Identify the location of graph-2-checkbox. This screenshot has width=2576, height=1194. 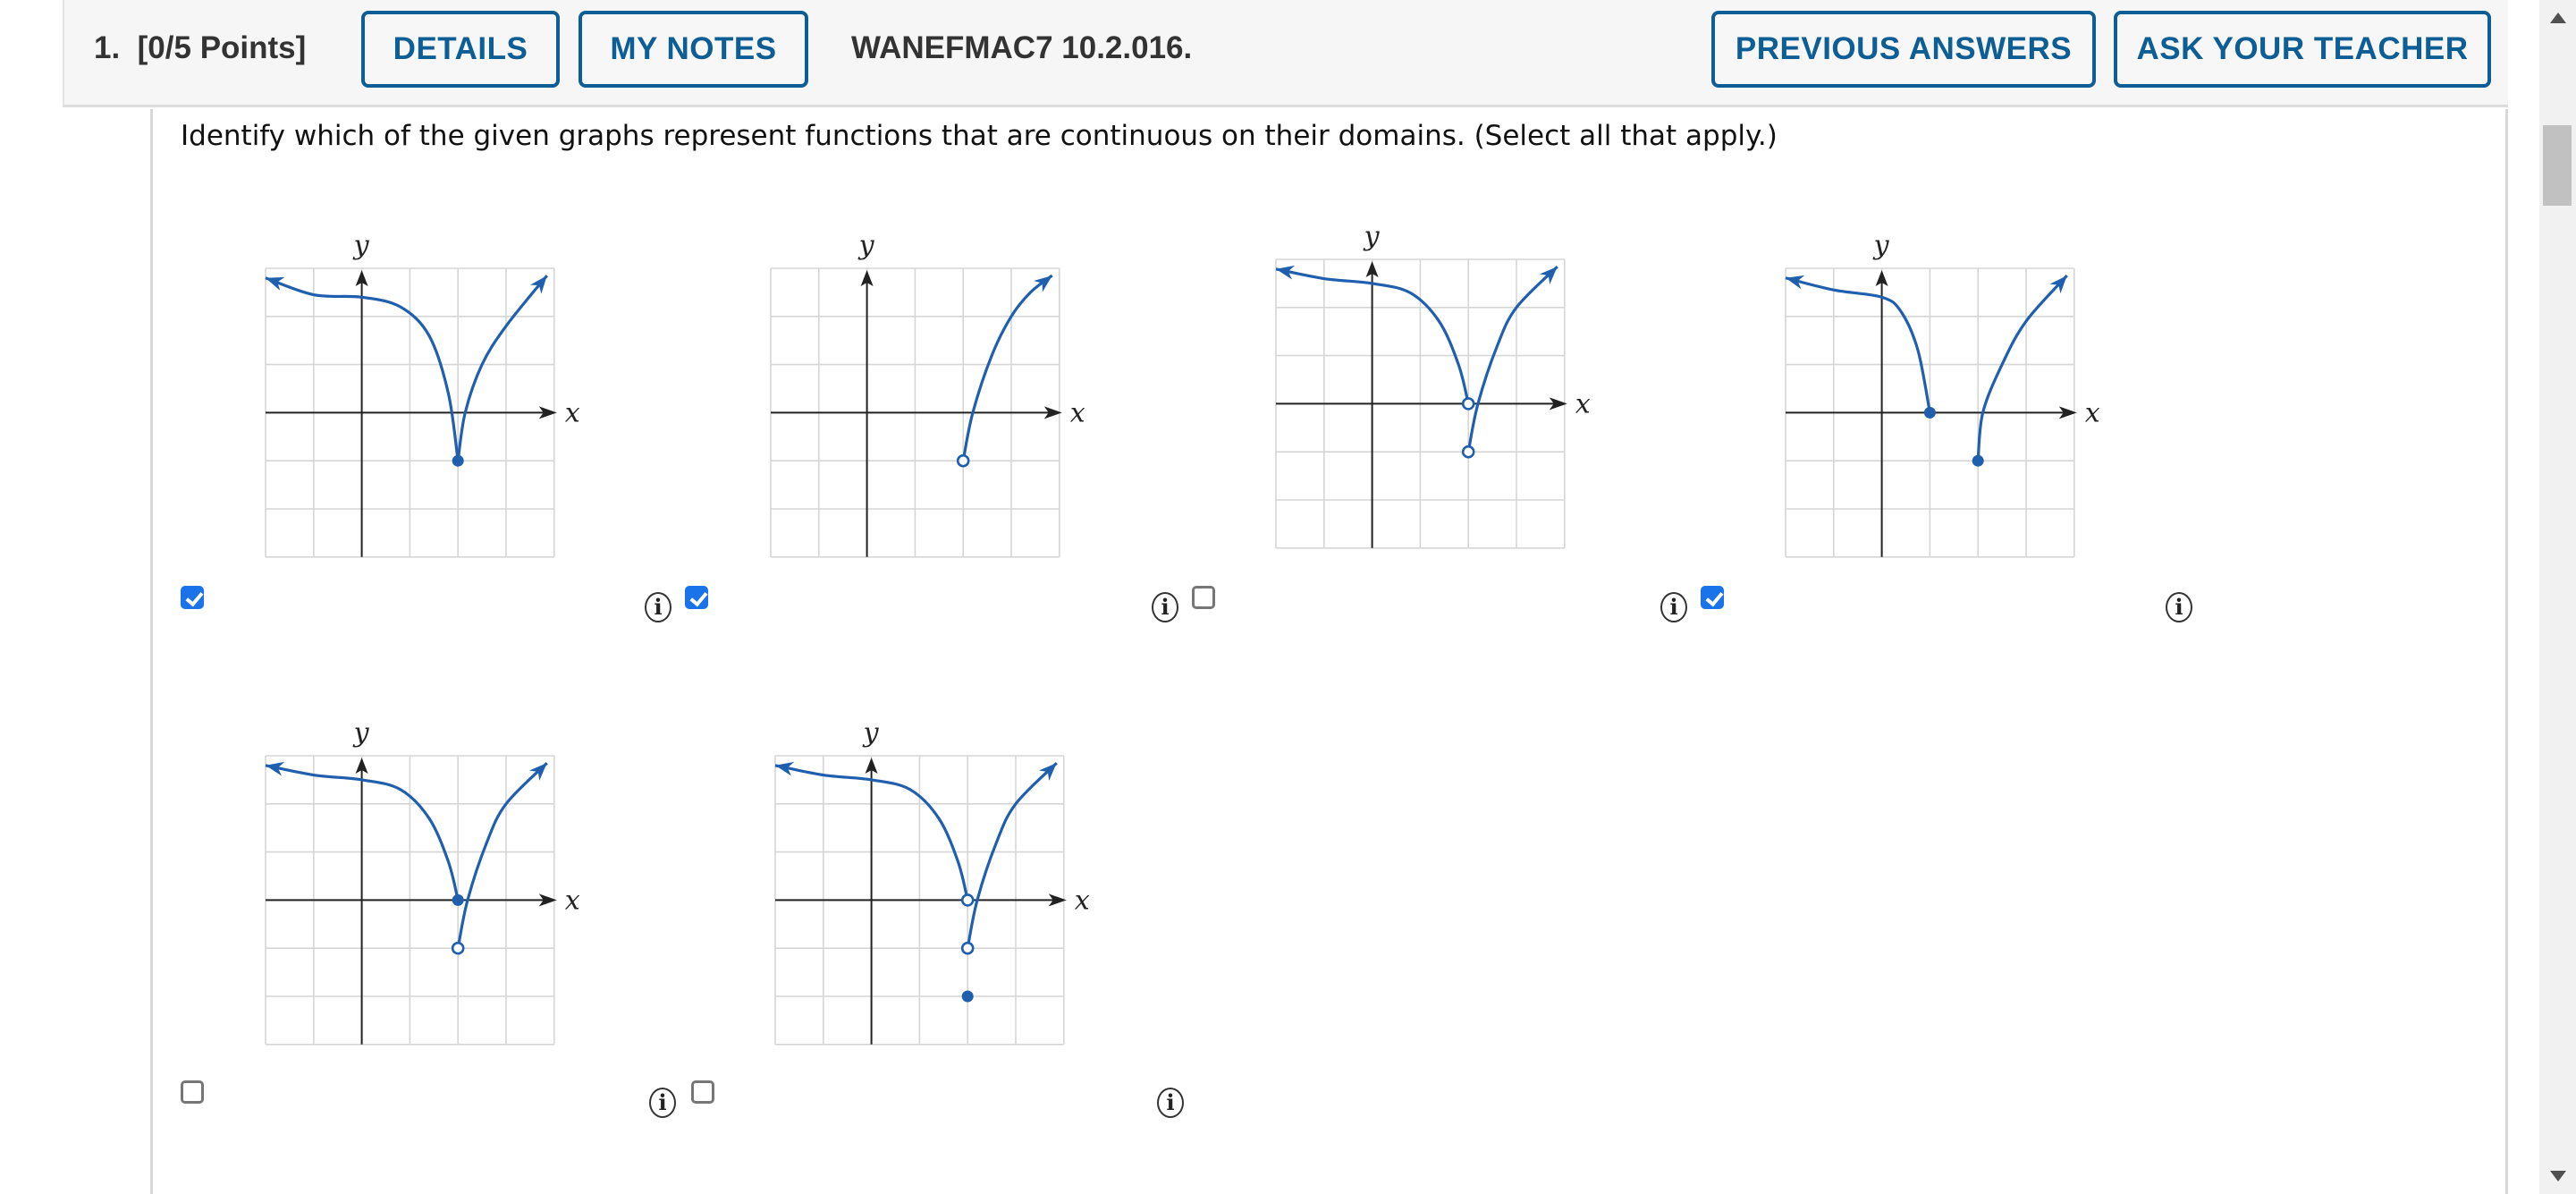
(696, 597).